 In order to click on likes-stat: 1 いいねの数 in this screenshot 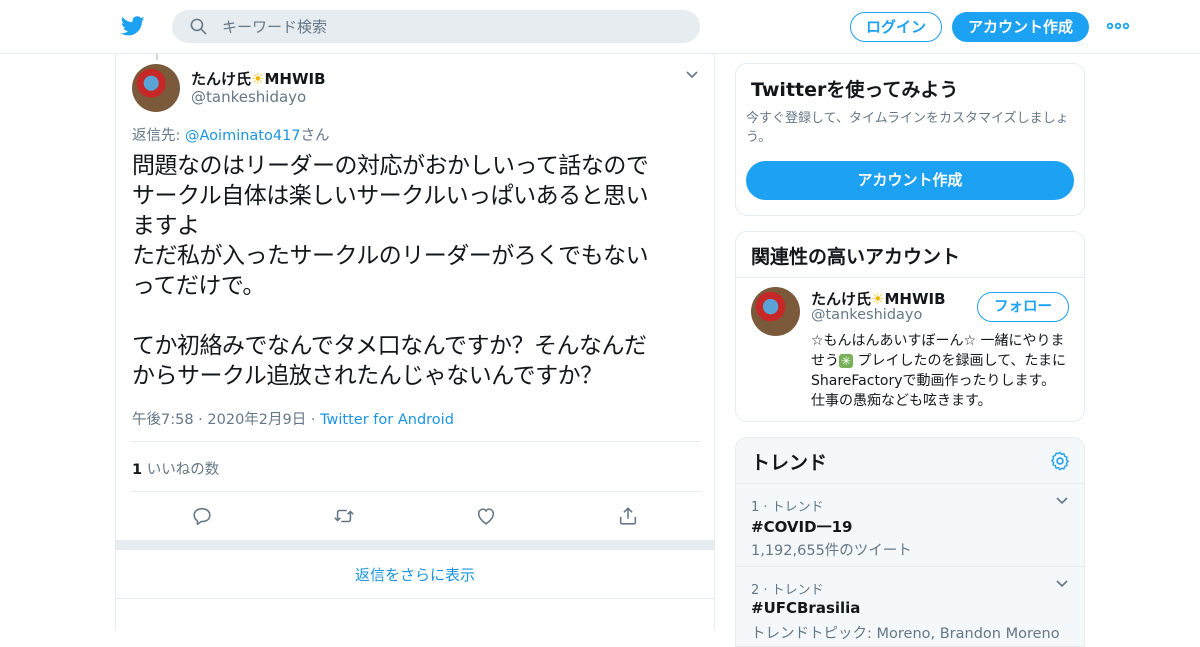, I will do `click(175, 468)`.